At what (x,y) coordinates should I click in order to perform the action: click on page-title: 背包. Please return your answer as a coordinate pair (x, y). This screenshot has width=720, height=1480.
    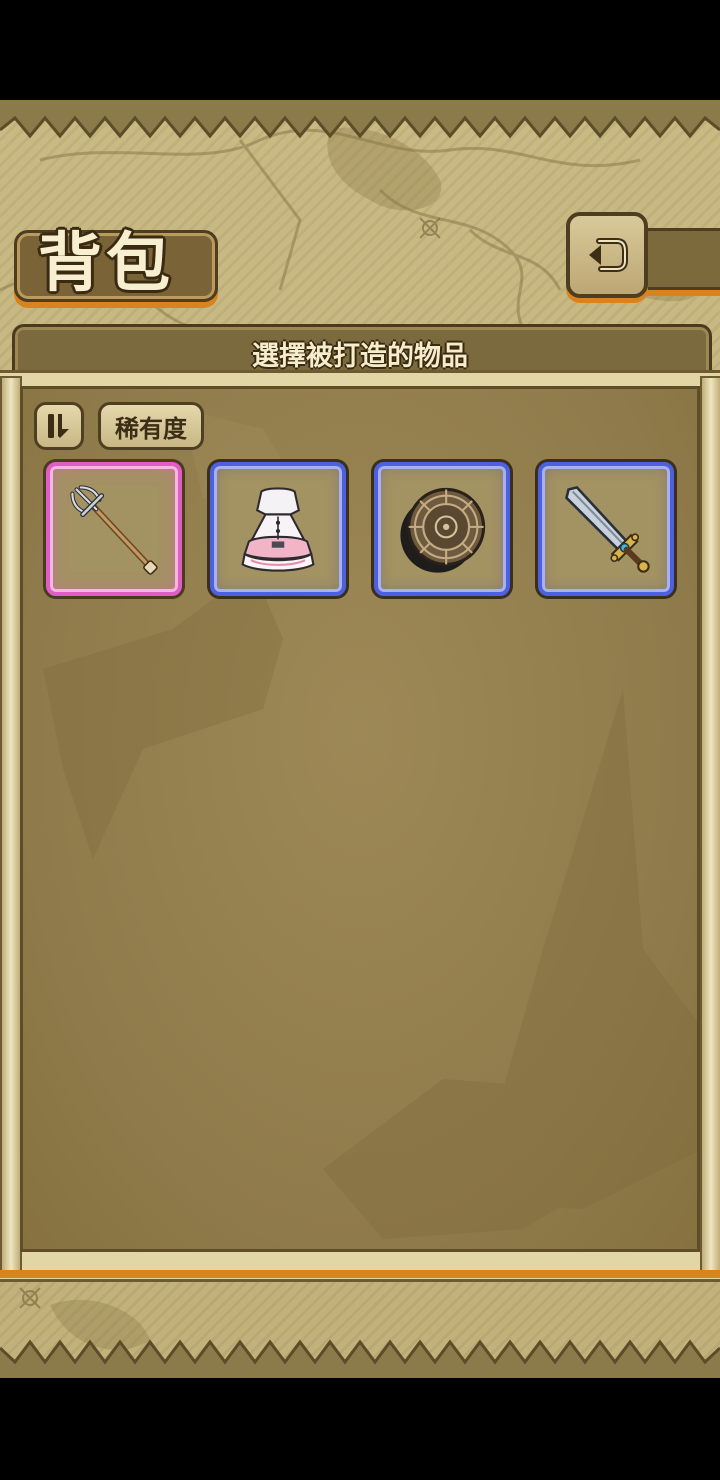
    Looking at the image, I should click on (106, 264).